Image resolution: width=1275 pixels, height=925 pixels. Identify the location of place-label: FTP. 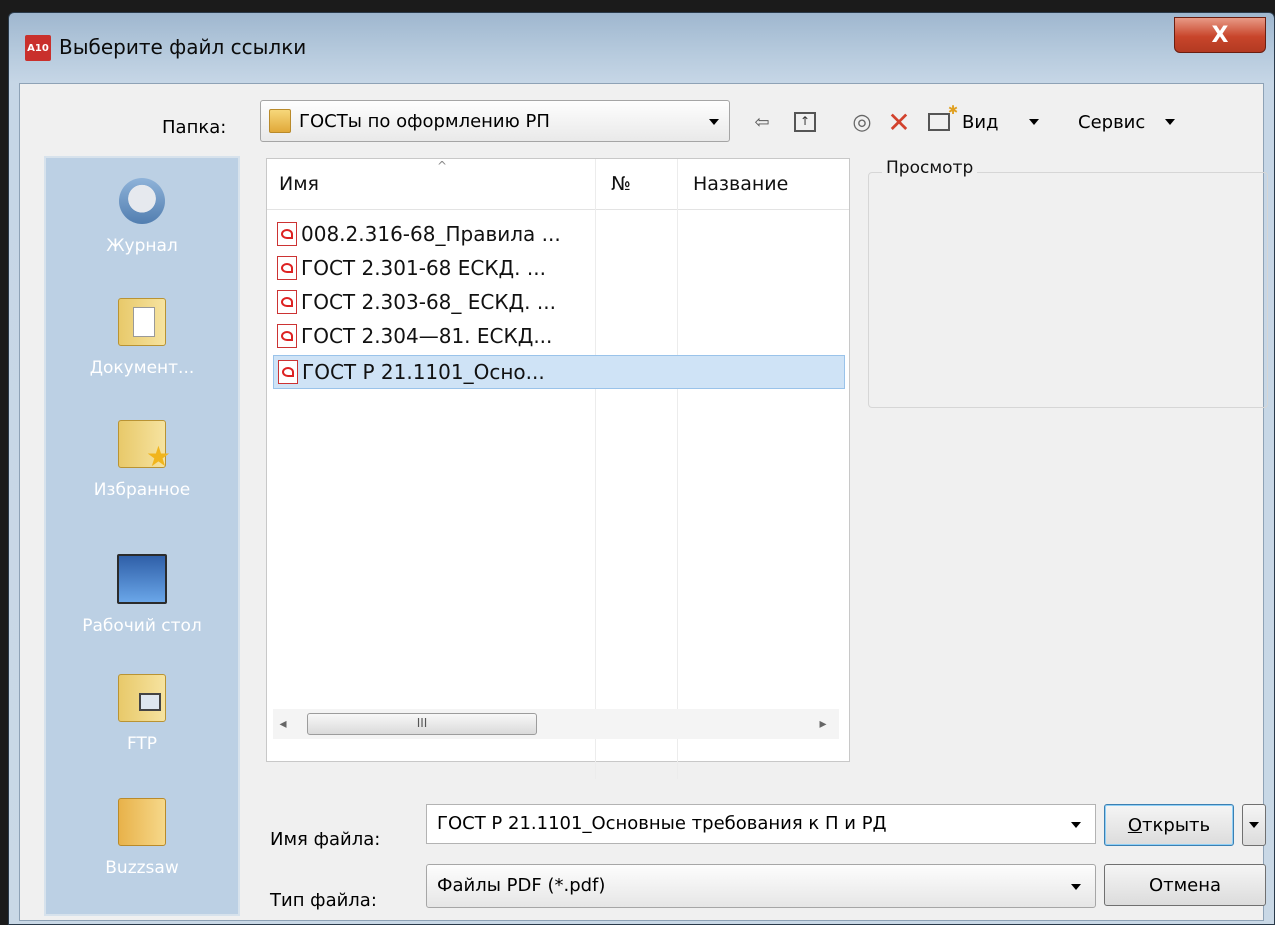
(142, 744).